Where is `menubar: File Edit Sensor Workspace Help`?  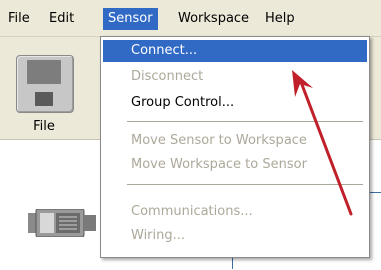
menubar: File Edit Sensor Workspace Help is located at coordinates (190, 18).